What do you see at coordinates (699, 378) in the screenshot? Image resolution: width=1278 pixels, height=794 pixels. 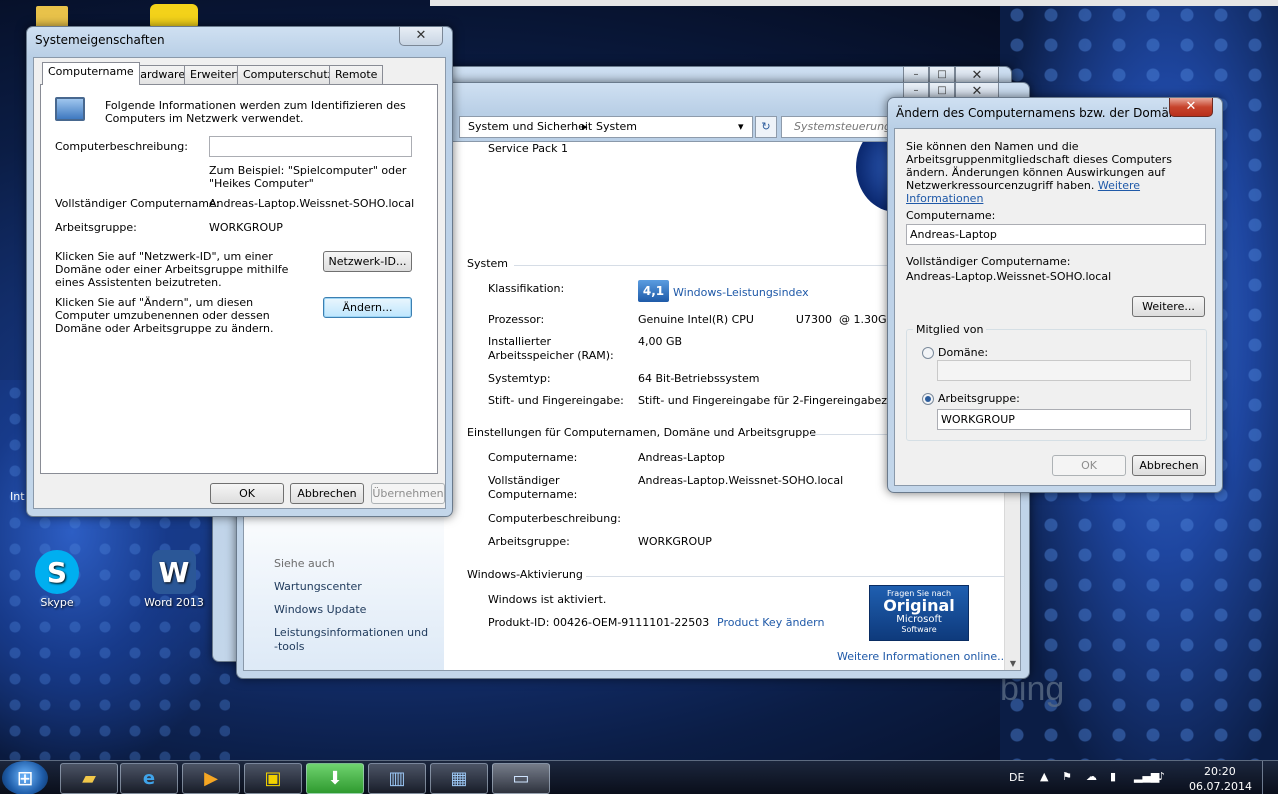 I see `row-value-system-type: 64 Bit-Betriebssystem` at bounding box center [699, 378].